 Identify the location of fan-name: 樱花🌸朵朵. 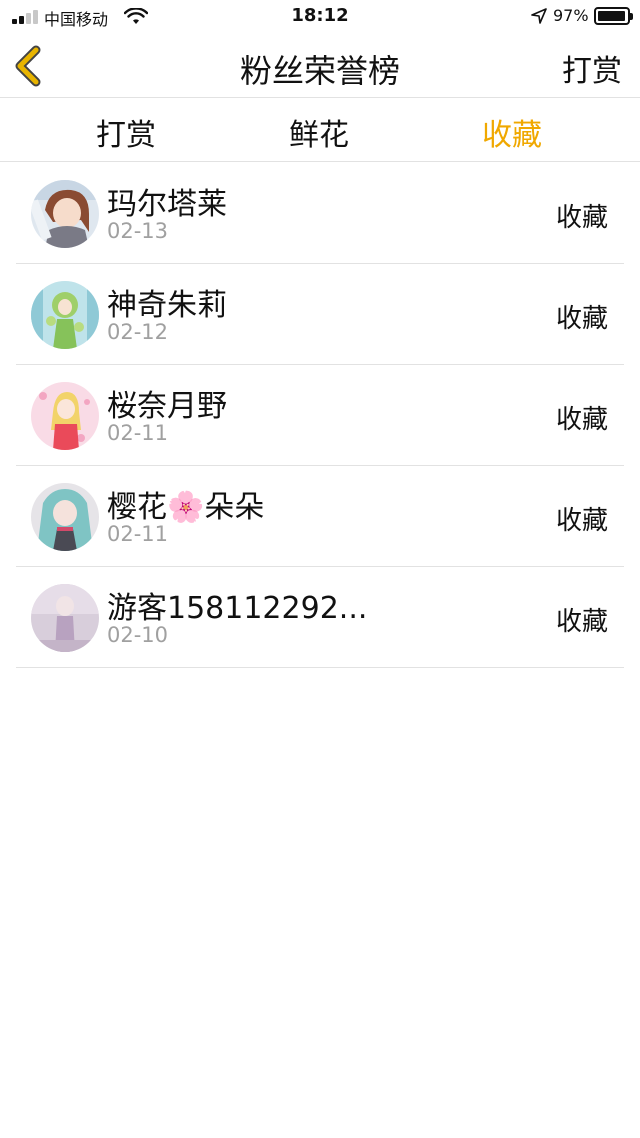
(186, 507).